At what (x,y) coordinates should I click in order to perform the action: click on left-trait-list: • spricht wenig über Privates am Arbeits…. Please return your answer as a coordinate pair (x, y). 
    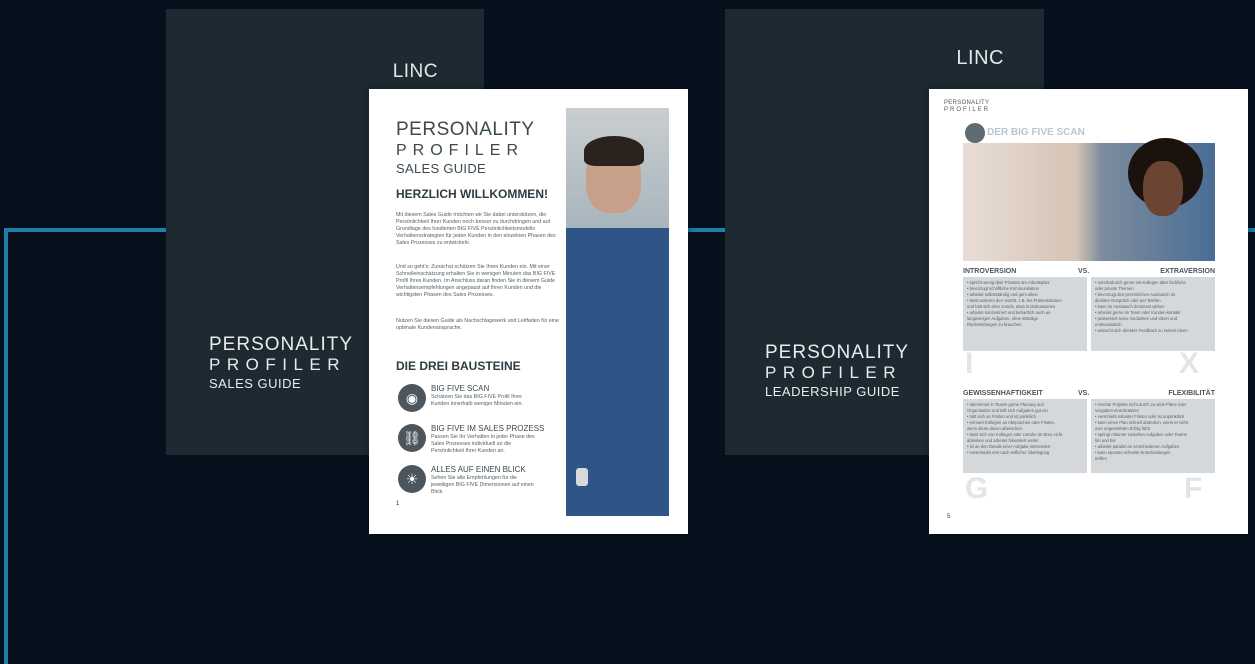
    Looking at the image, I should click on (1025, 314).